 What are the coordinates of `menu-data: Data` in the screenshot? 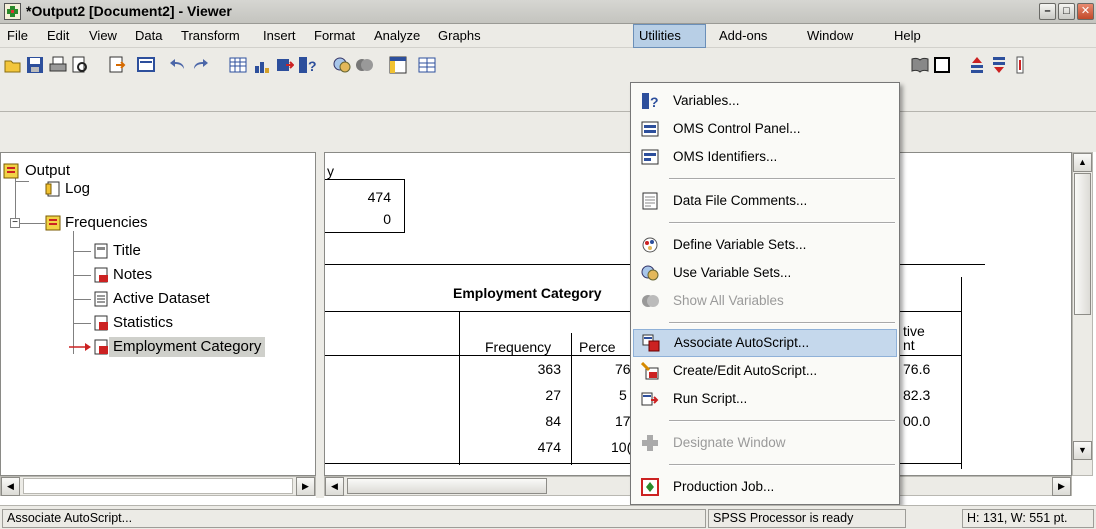 It's located at (148, 36).